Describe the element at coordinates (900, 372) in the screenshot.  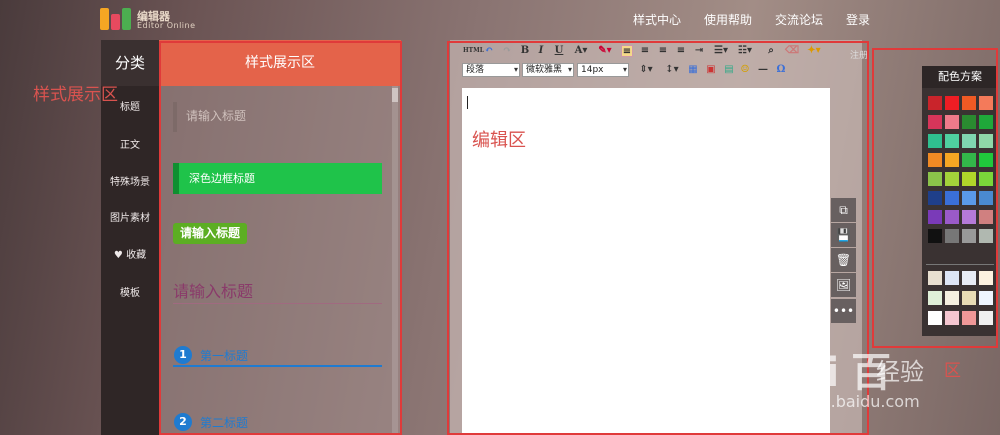
I see `watermark-cn: 经验` at that location.